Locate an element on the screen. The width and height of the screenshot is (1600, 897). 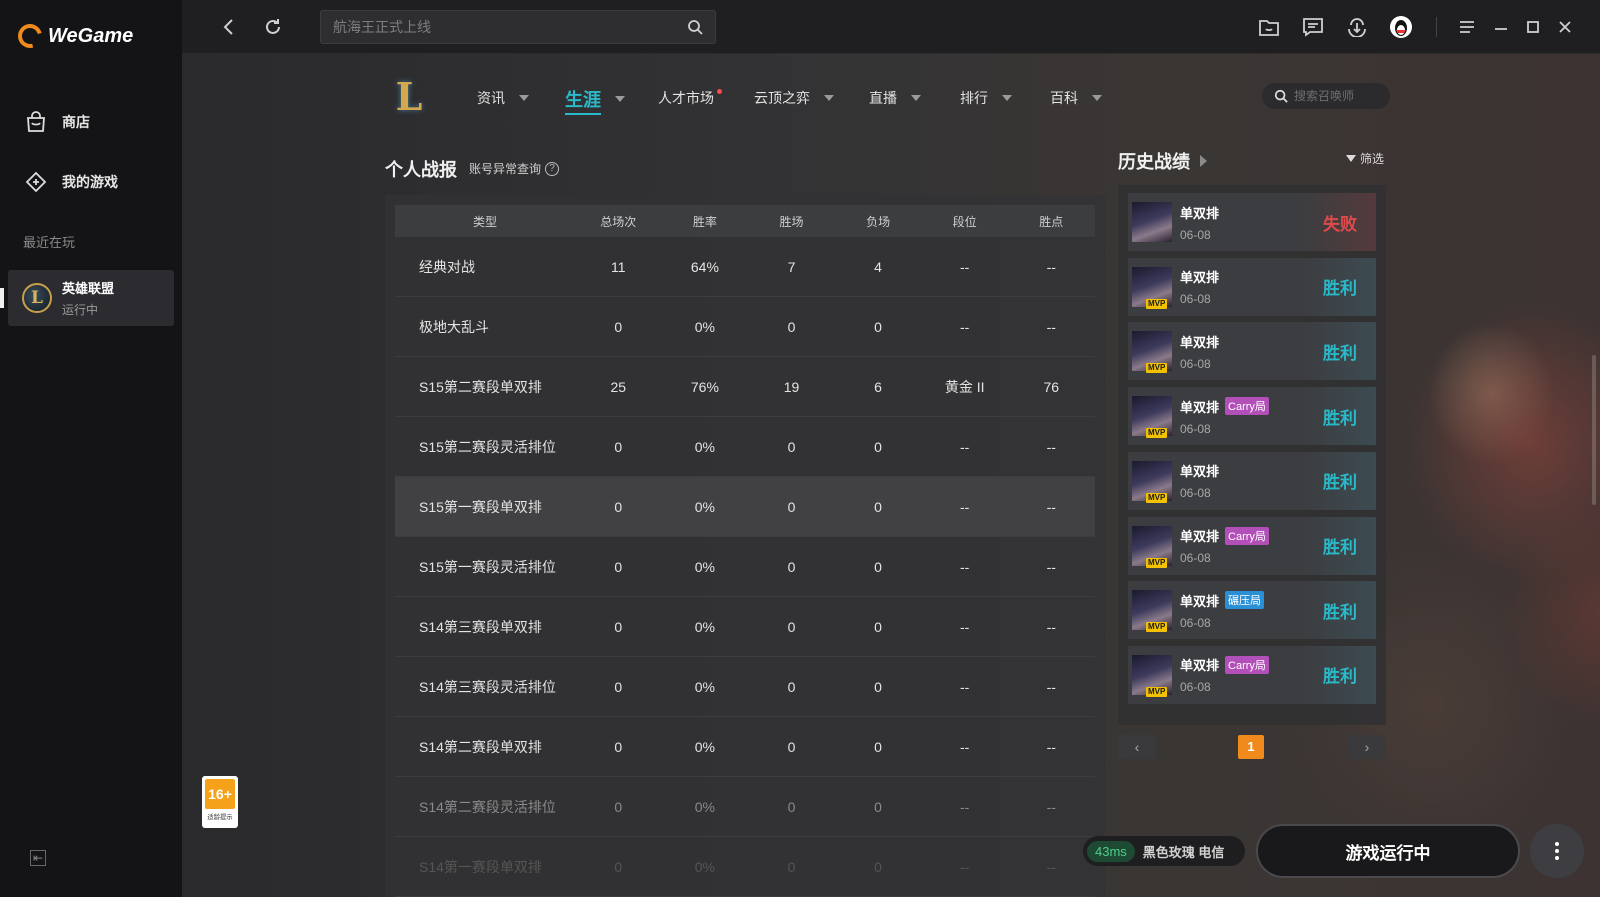
tab-tft: 云顶之弈 is located at coordinates (794, 98).